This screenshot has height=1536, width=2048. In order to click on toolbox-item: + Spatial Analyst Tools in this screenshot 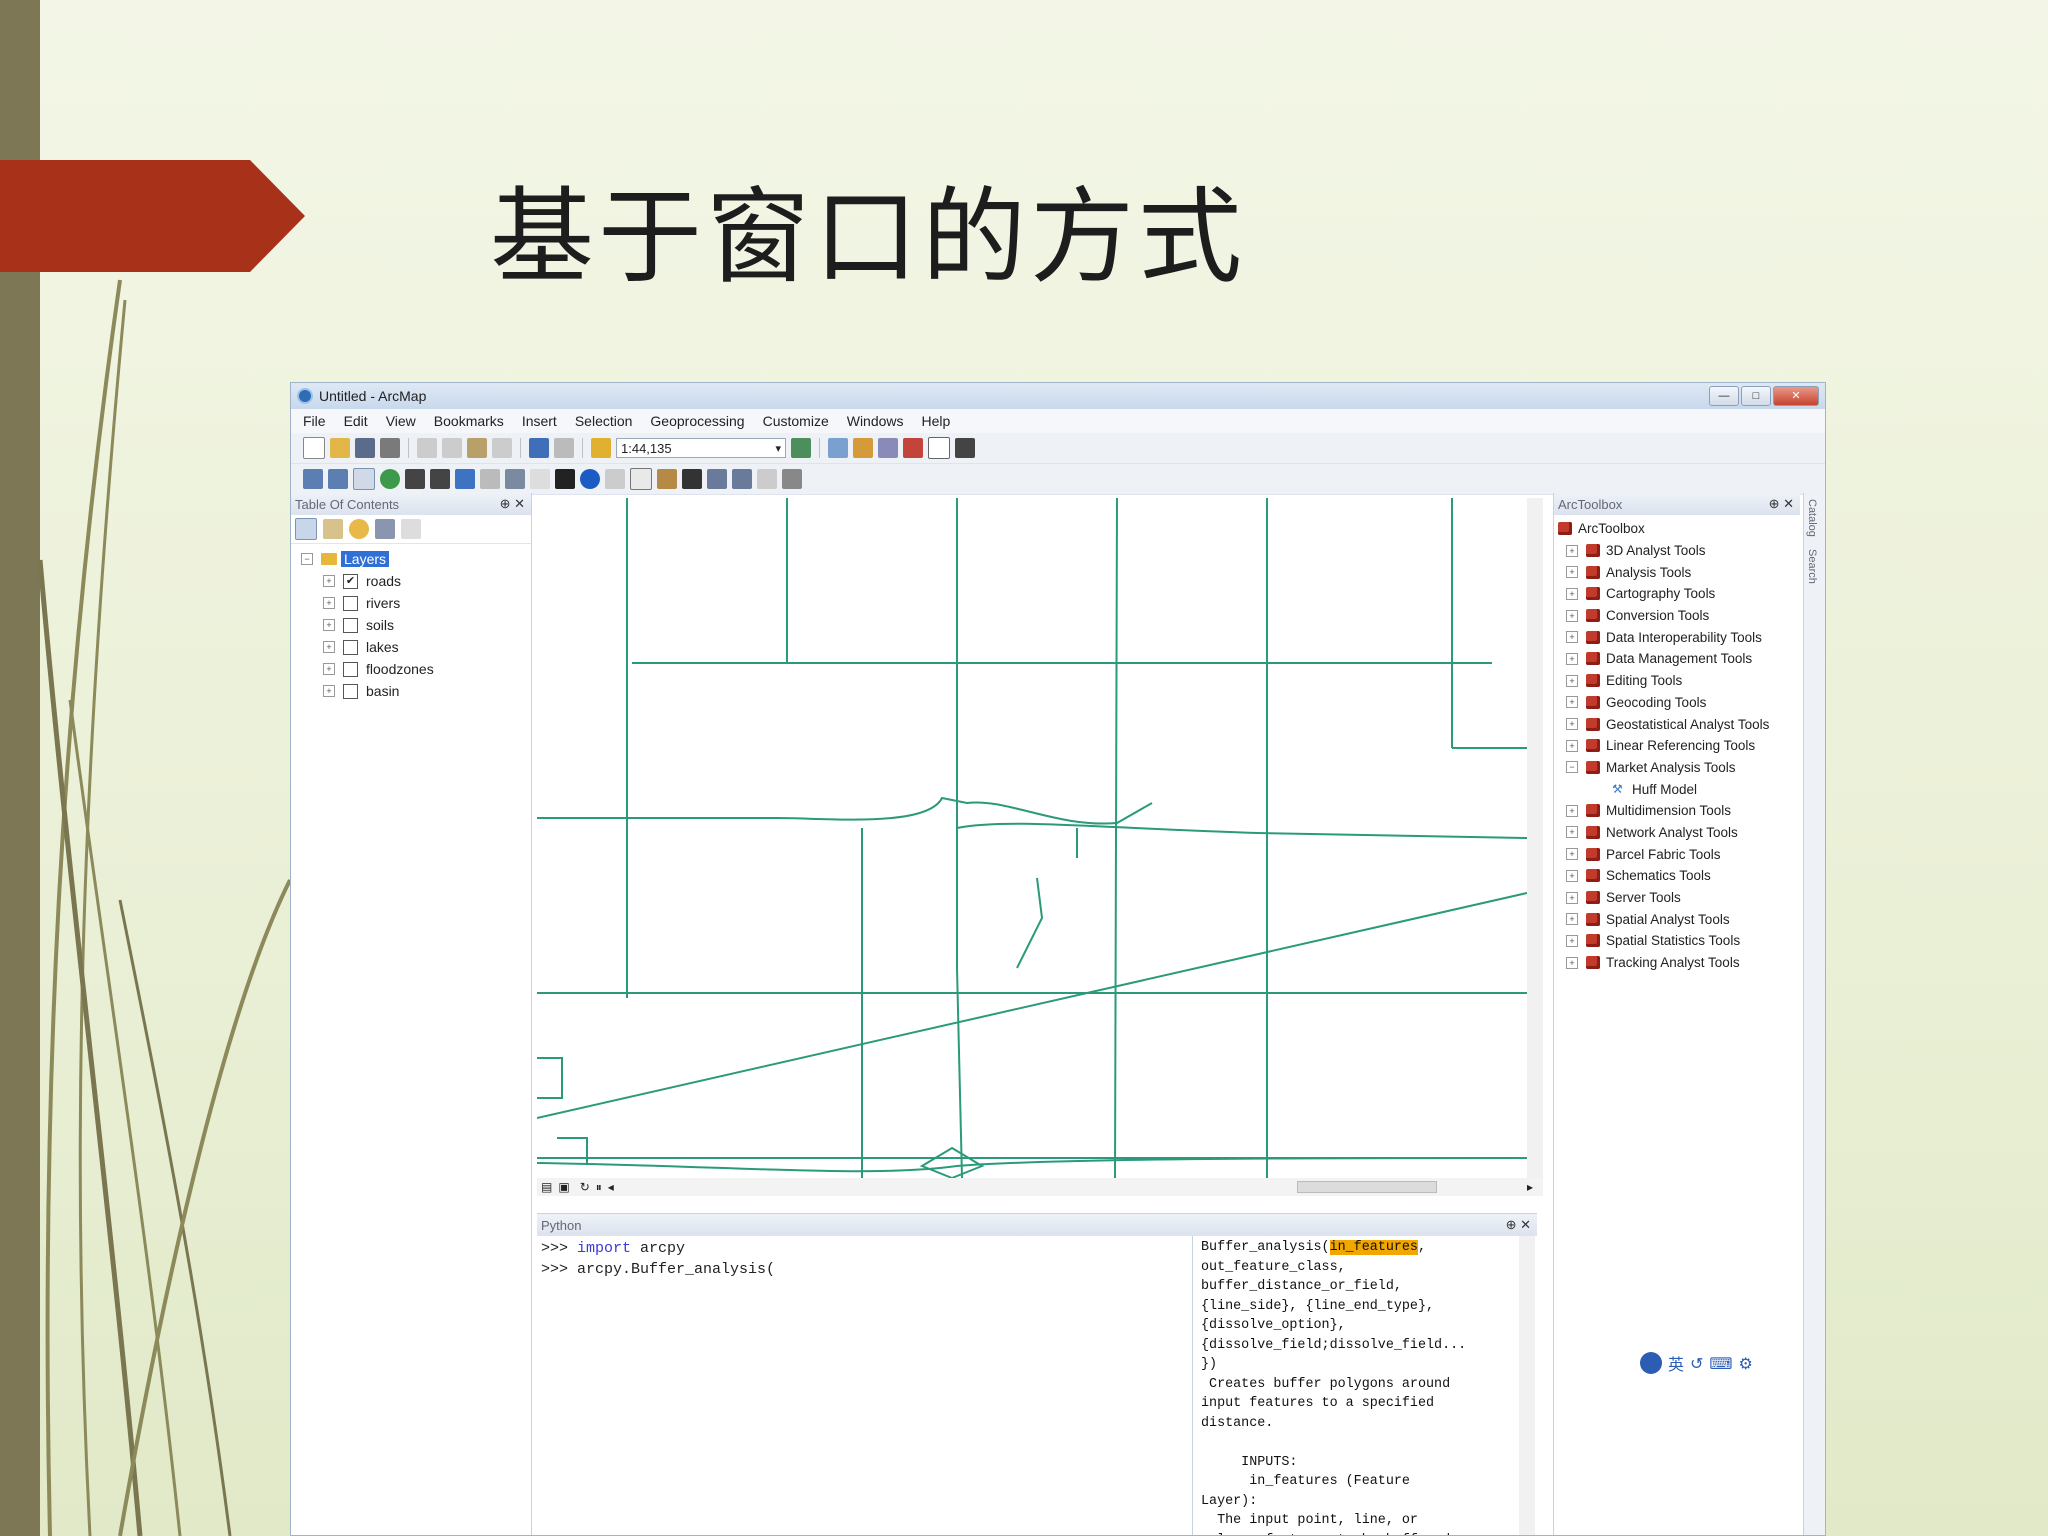, I will do `click(1679, 919)`.